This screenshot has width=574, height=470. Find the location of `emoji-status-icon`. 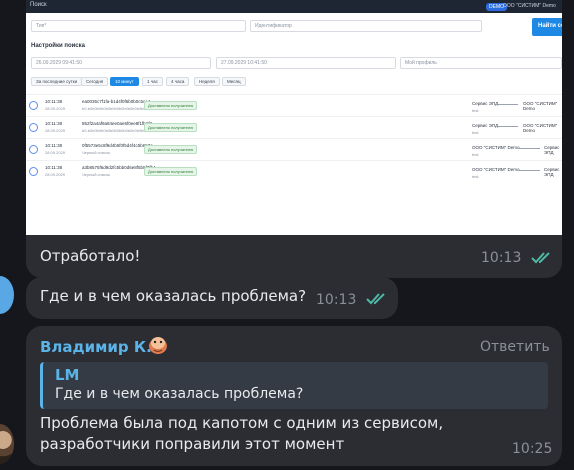

emoji-status-icon is located at coordinates (158, 345).